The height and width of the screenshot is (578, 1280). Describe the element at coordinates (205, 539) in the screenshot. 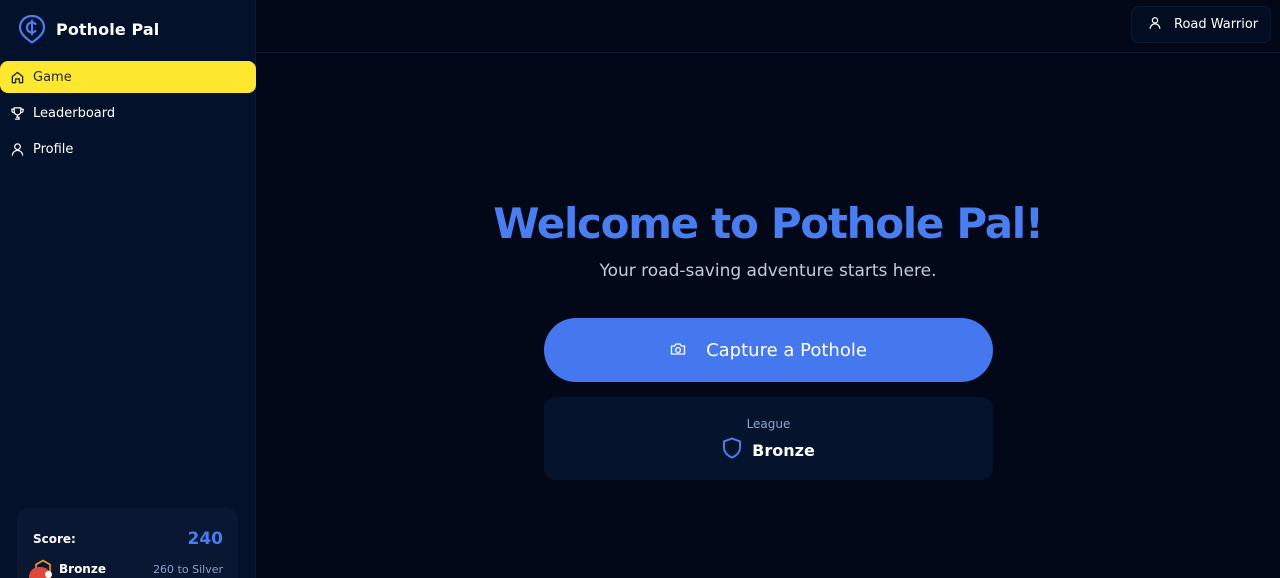

I see `score-value: 240` at that location.